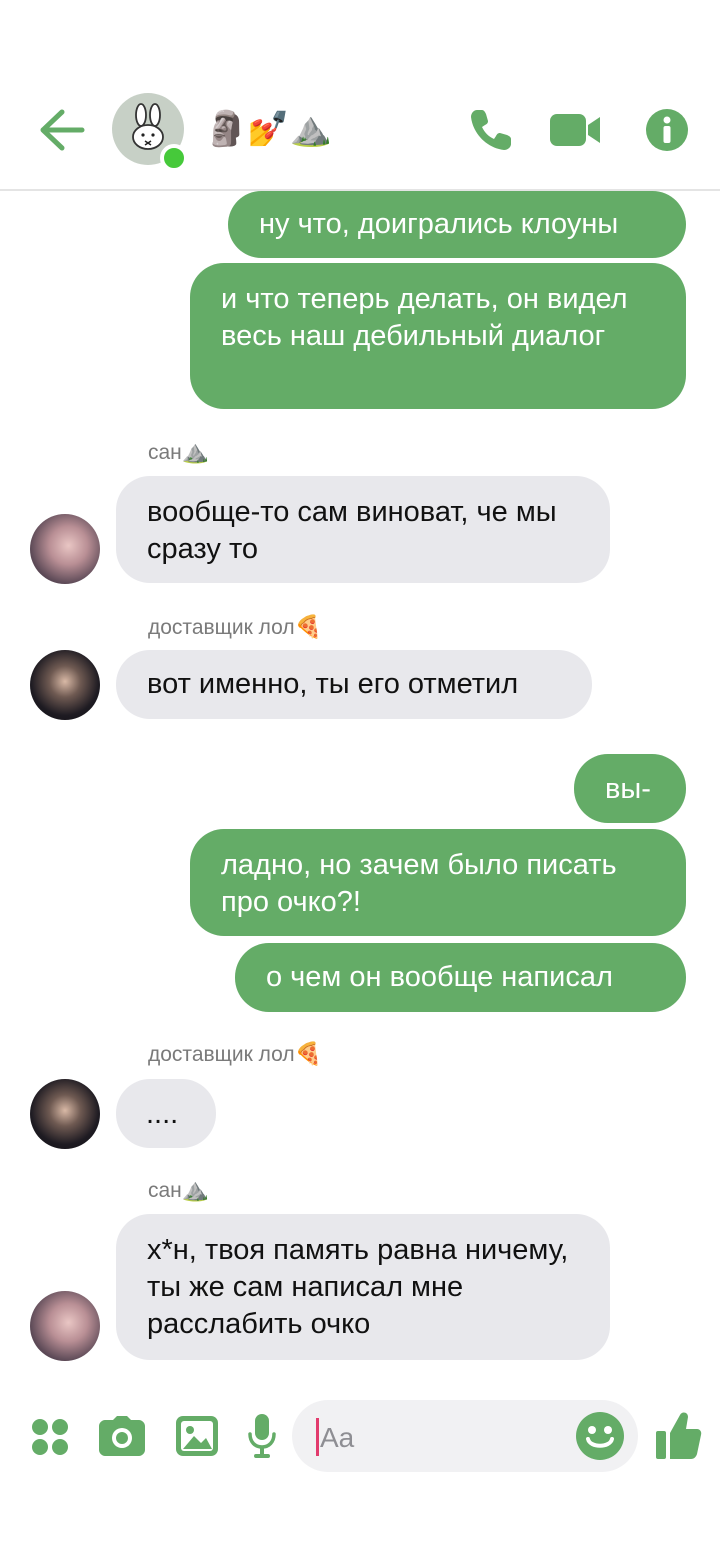  What do you see at coordinates (197, 1436) in the screenshot?
I see `image-icon` at bounding box center [197, 1436].